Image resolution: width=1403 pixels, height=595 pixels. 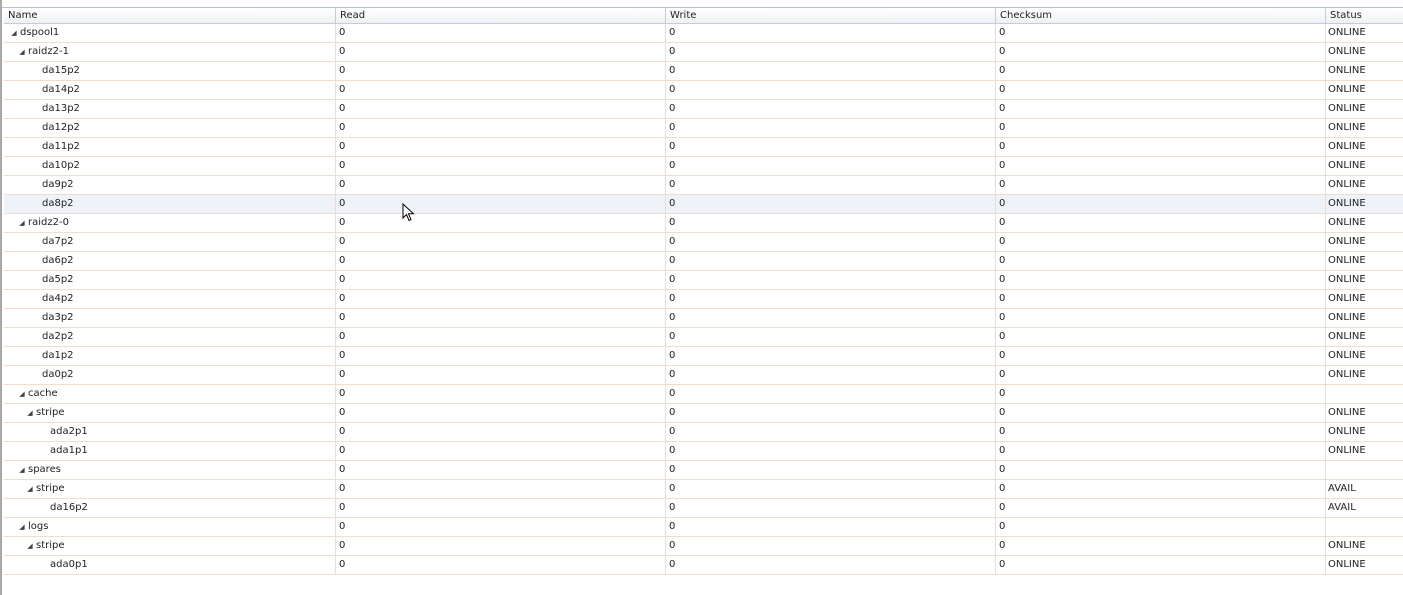 What do you see at coordinates (703, 147) in the screenshot?
I see `tree-row: da11p2 0 0 0 ONLINE` at bounding box center [703, 147].